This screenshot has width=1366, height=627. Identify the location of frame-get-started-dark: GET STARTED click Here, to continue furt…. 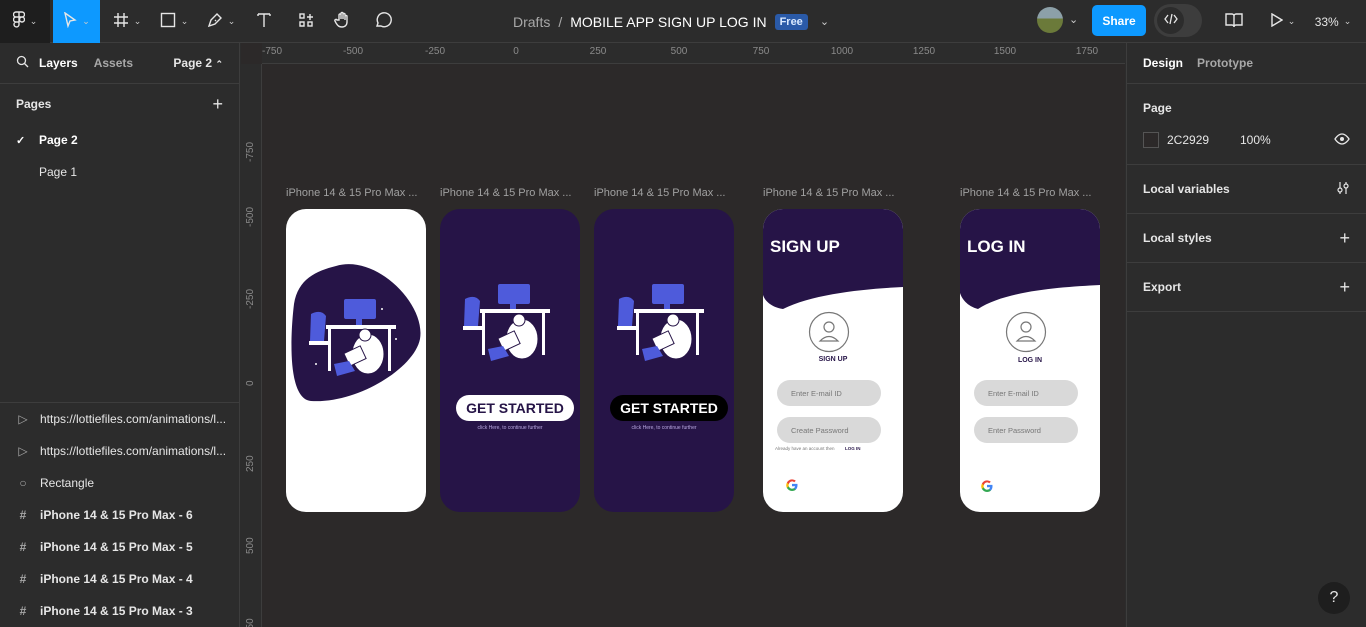
(664, 360).